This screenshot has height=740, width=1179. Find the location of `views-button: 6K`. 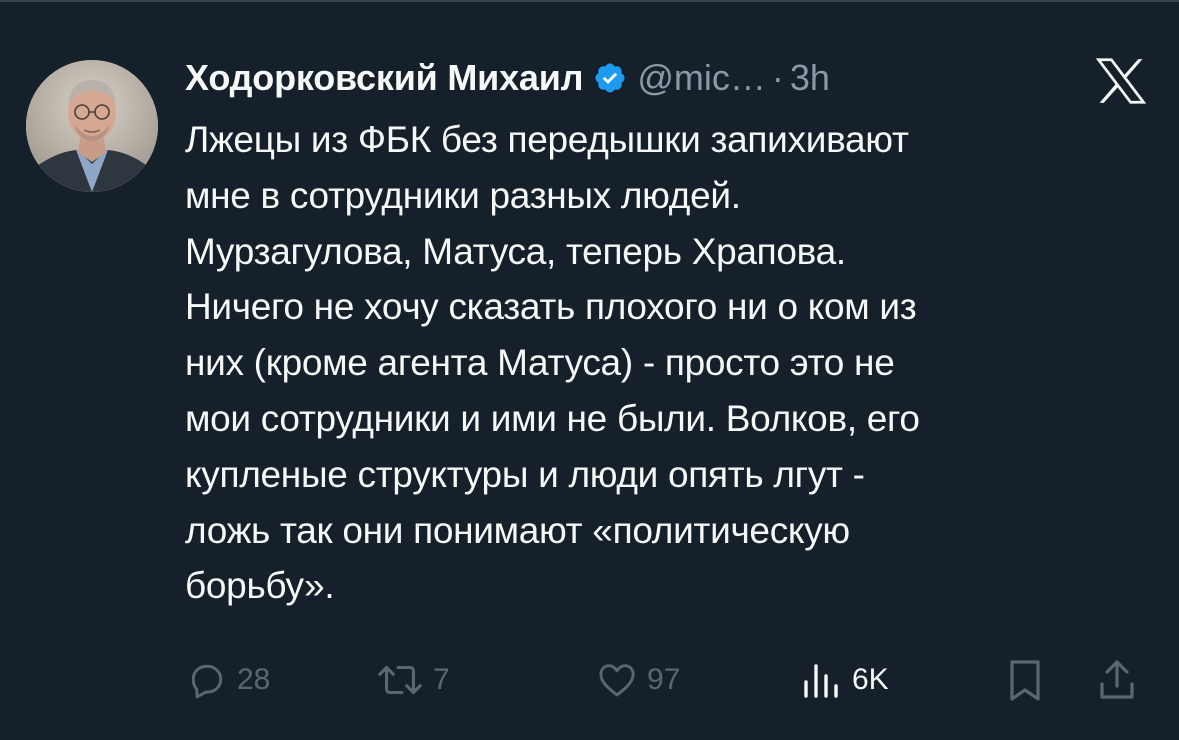

views-button: 6K is located at coordinates (844, 680).